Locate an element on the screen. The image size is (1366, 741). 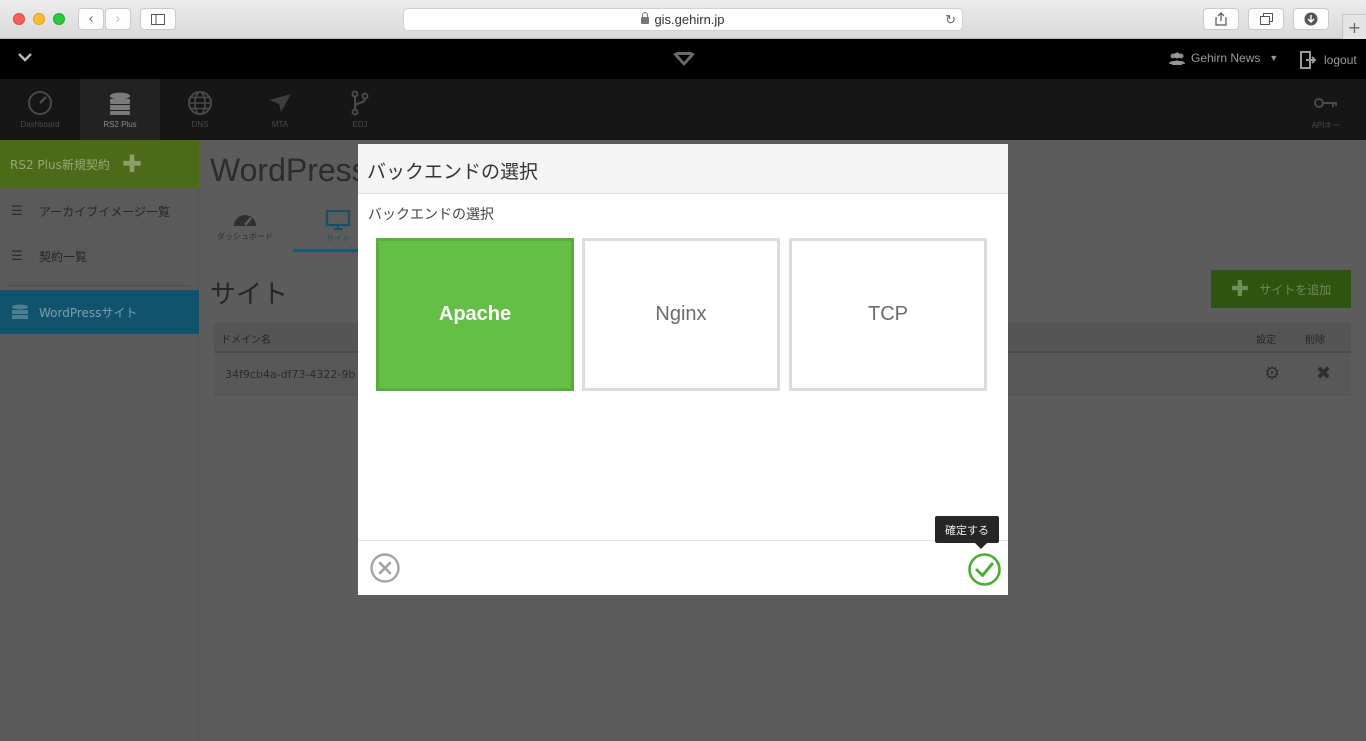
browser-toolbar: ‹ › gis.gehirn.jp ↻ + is located at coordinates (683, 19).